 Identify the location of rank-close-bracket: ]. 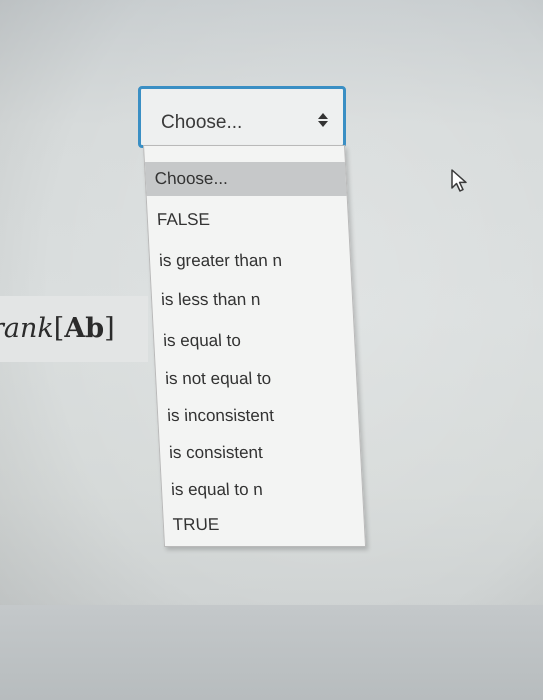
(109, 328).